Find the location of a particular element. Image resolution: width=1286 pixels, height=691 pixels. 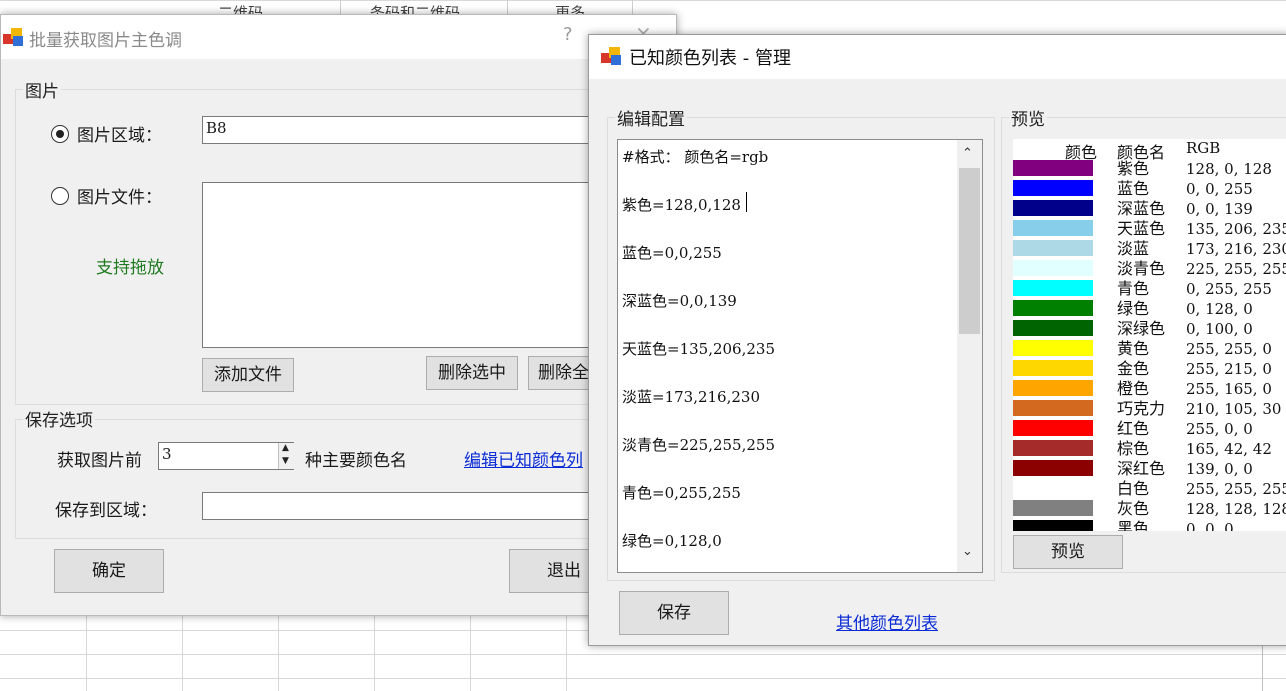

color-rgb: 139, 0, 0 is located at coordinates (1219, 469).